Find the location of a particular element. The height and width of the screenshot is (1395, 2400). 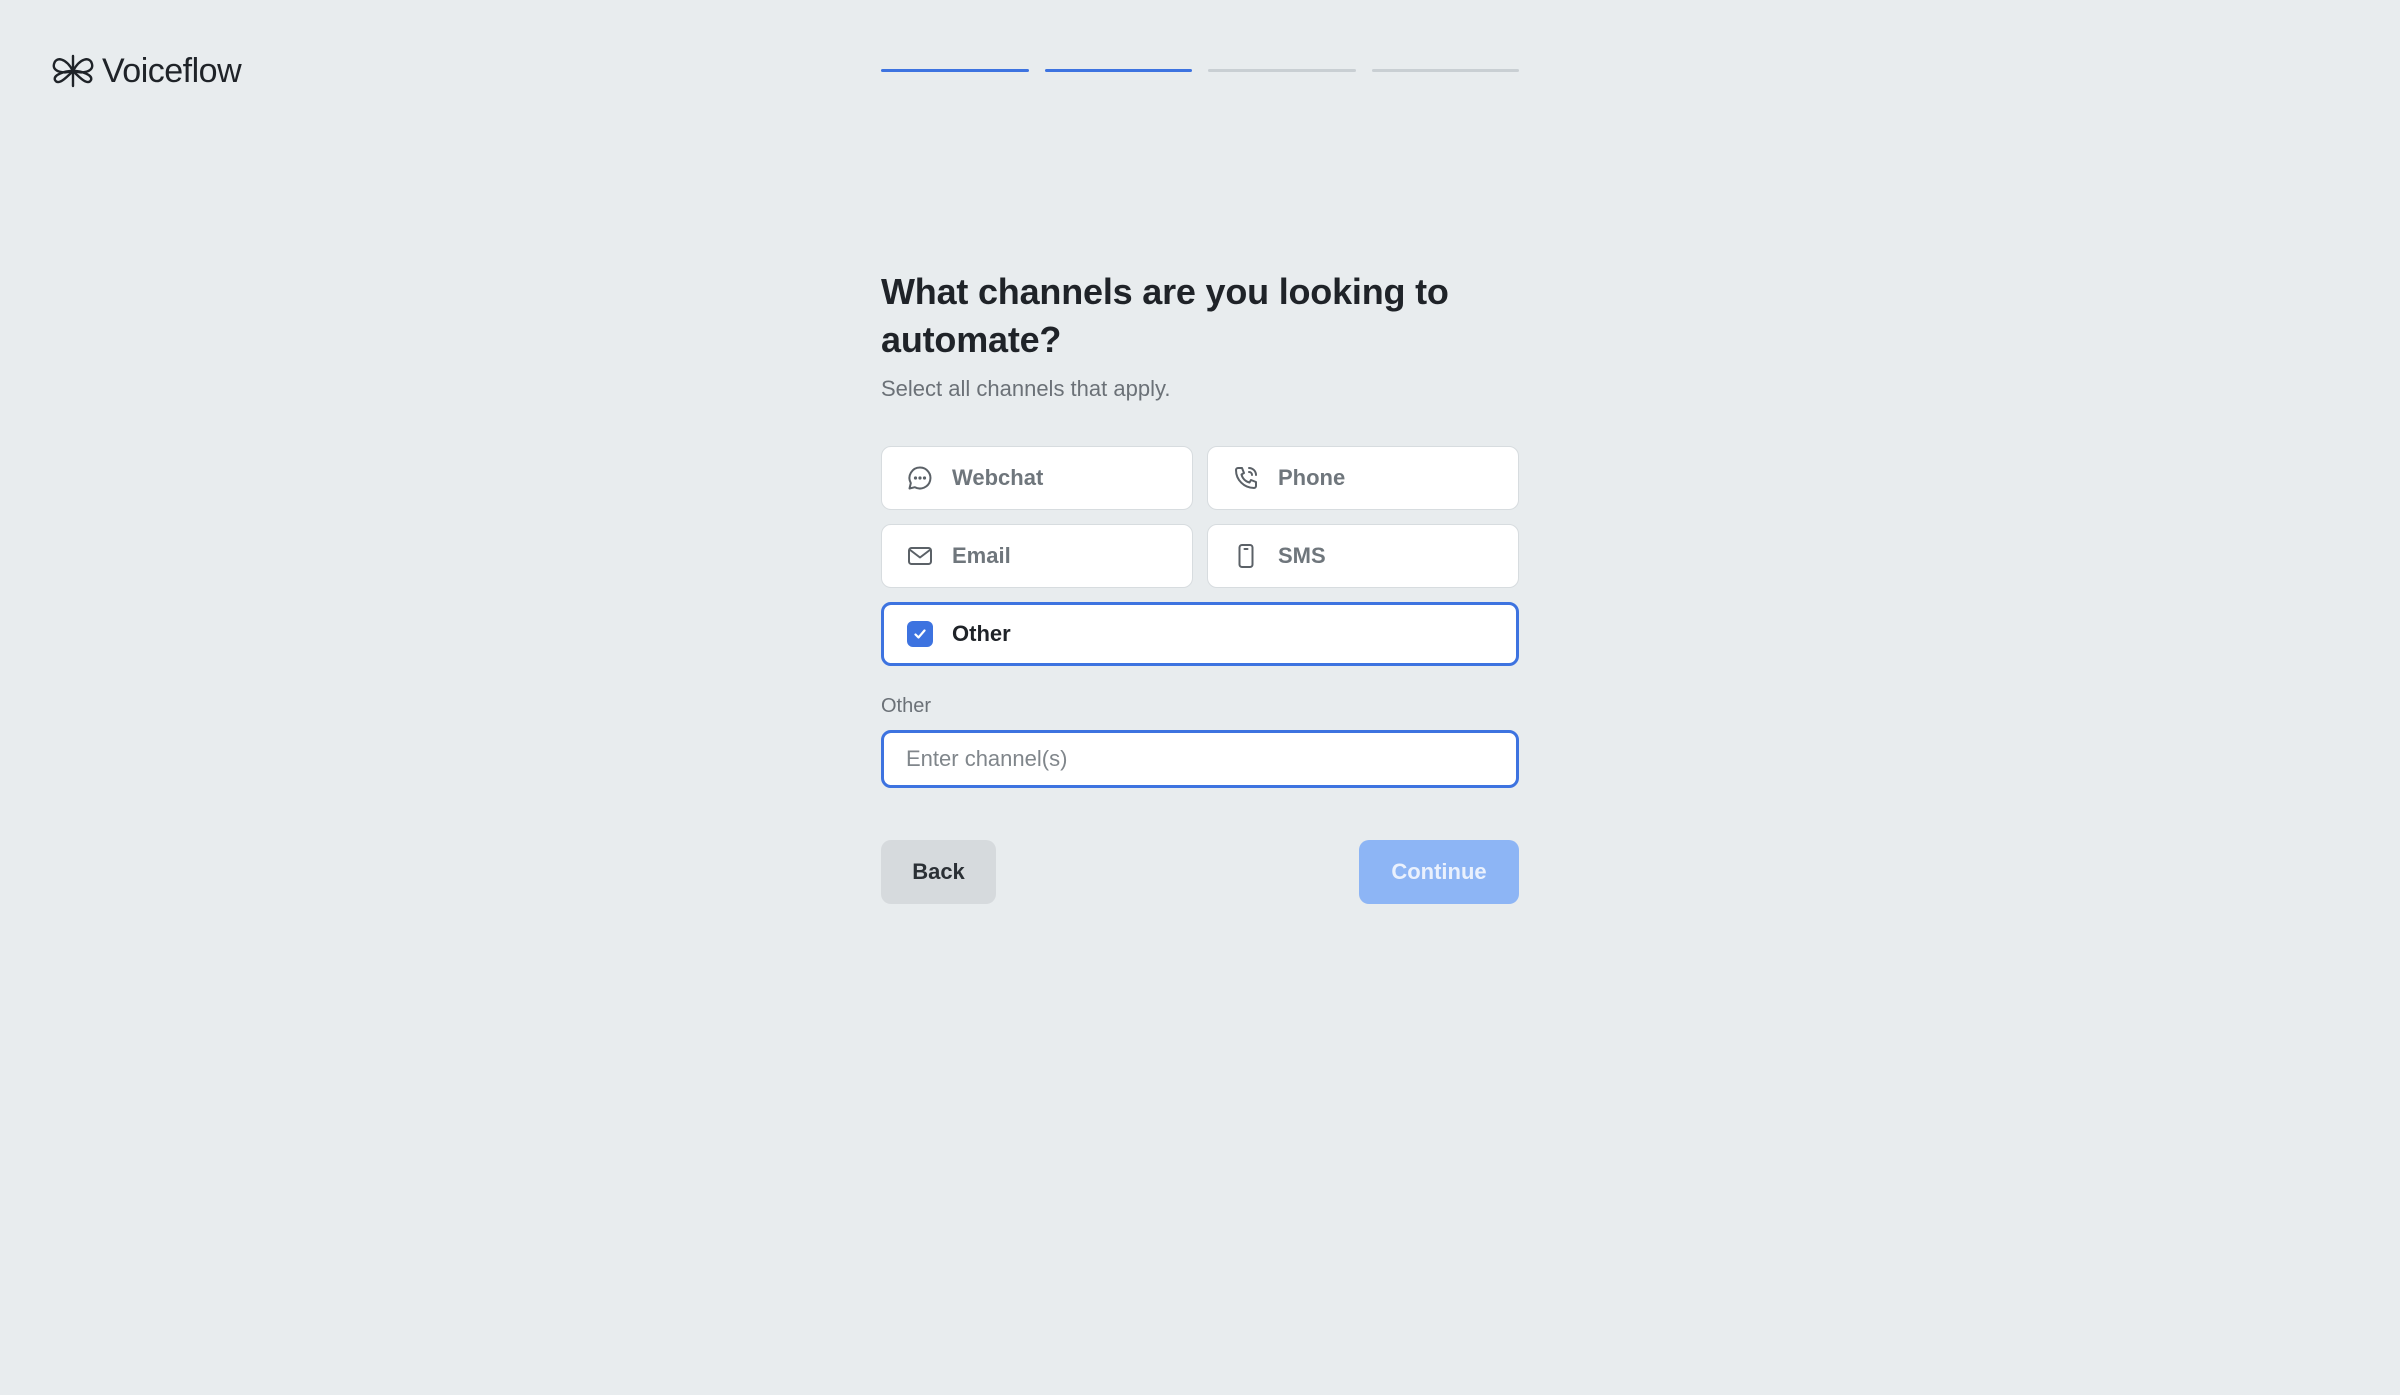

option-email: Email is located at coordinates (1037, 556).